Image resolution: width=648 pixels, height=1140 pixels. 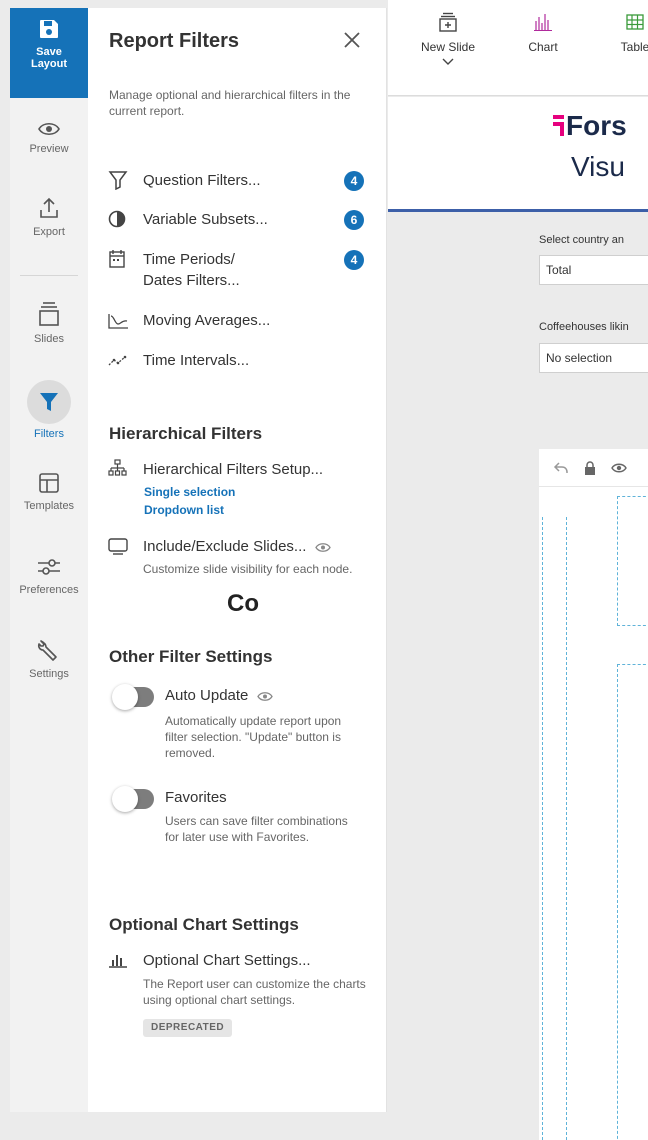 I want to click on coffeehouse-filter-label: Coffeehouses likin, so click(x=584, y=327).